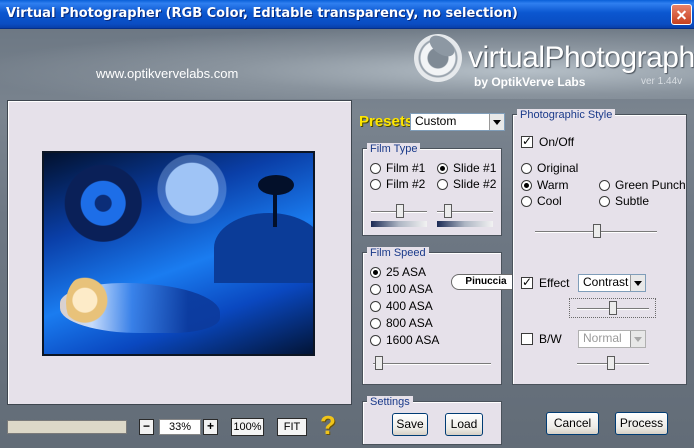 The width and height of the screenshot is (694, 448). I want to click on radio-green-punch, so click(604, 185).